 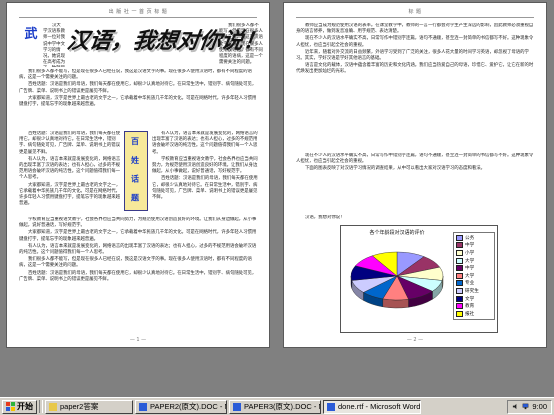 What do you see at coordinates (470, 238) in the screenshot?
I see `legend-label: 公务` at bounding box center [470, 238].